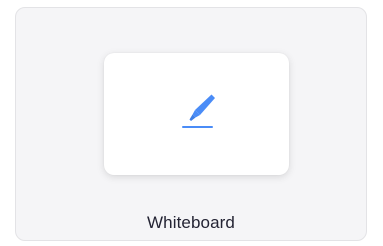  Describe the element at coordinates (191, 222) in the screenshot. I see `option-label: Whiteboard` at that location.